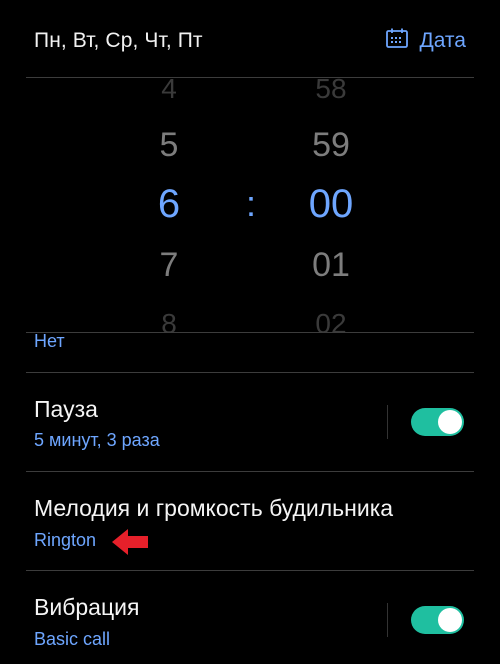 This screenshot has height=664, width=500. What do you see at coordinates (169, 320) in the screenshot?
I see `hour-next-2: 8` at bounding box center [169, 320].